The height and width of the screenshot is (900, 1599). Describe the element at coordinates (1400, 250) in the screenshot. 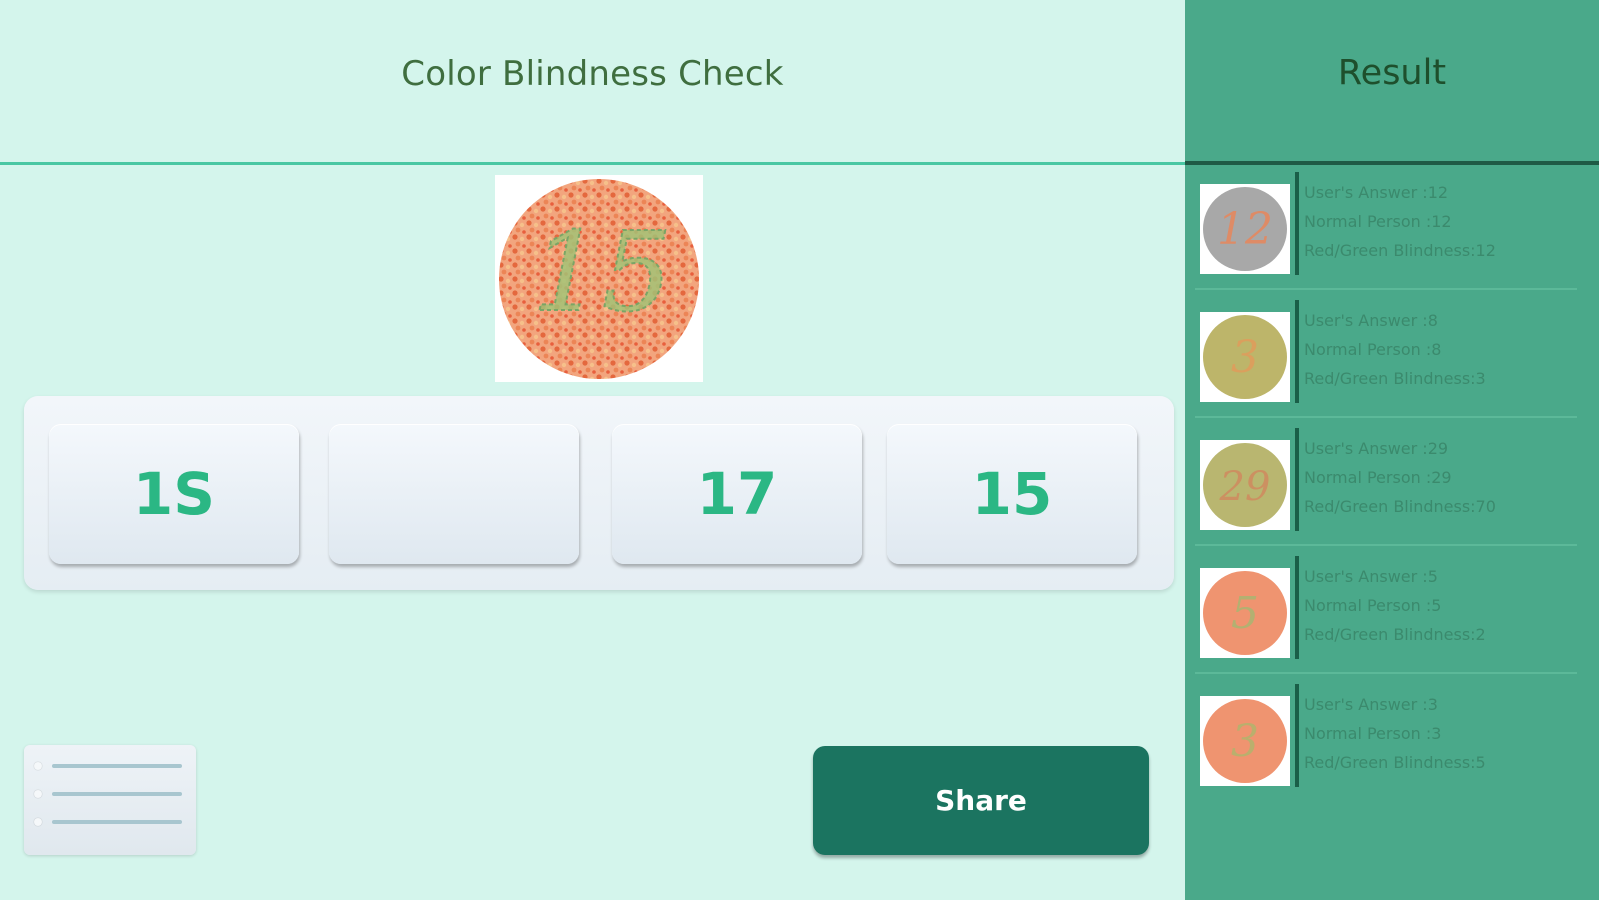

I see `red-green-text: Red/Green Blindness:12` at that location.